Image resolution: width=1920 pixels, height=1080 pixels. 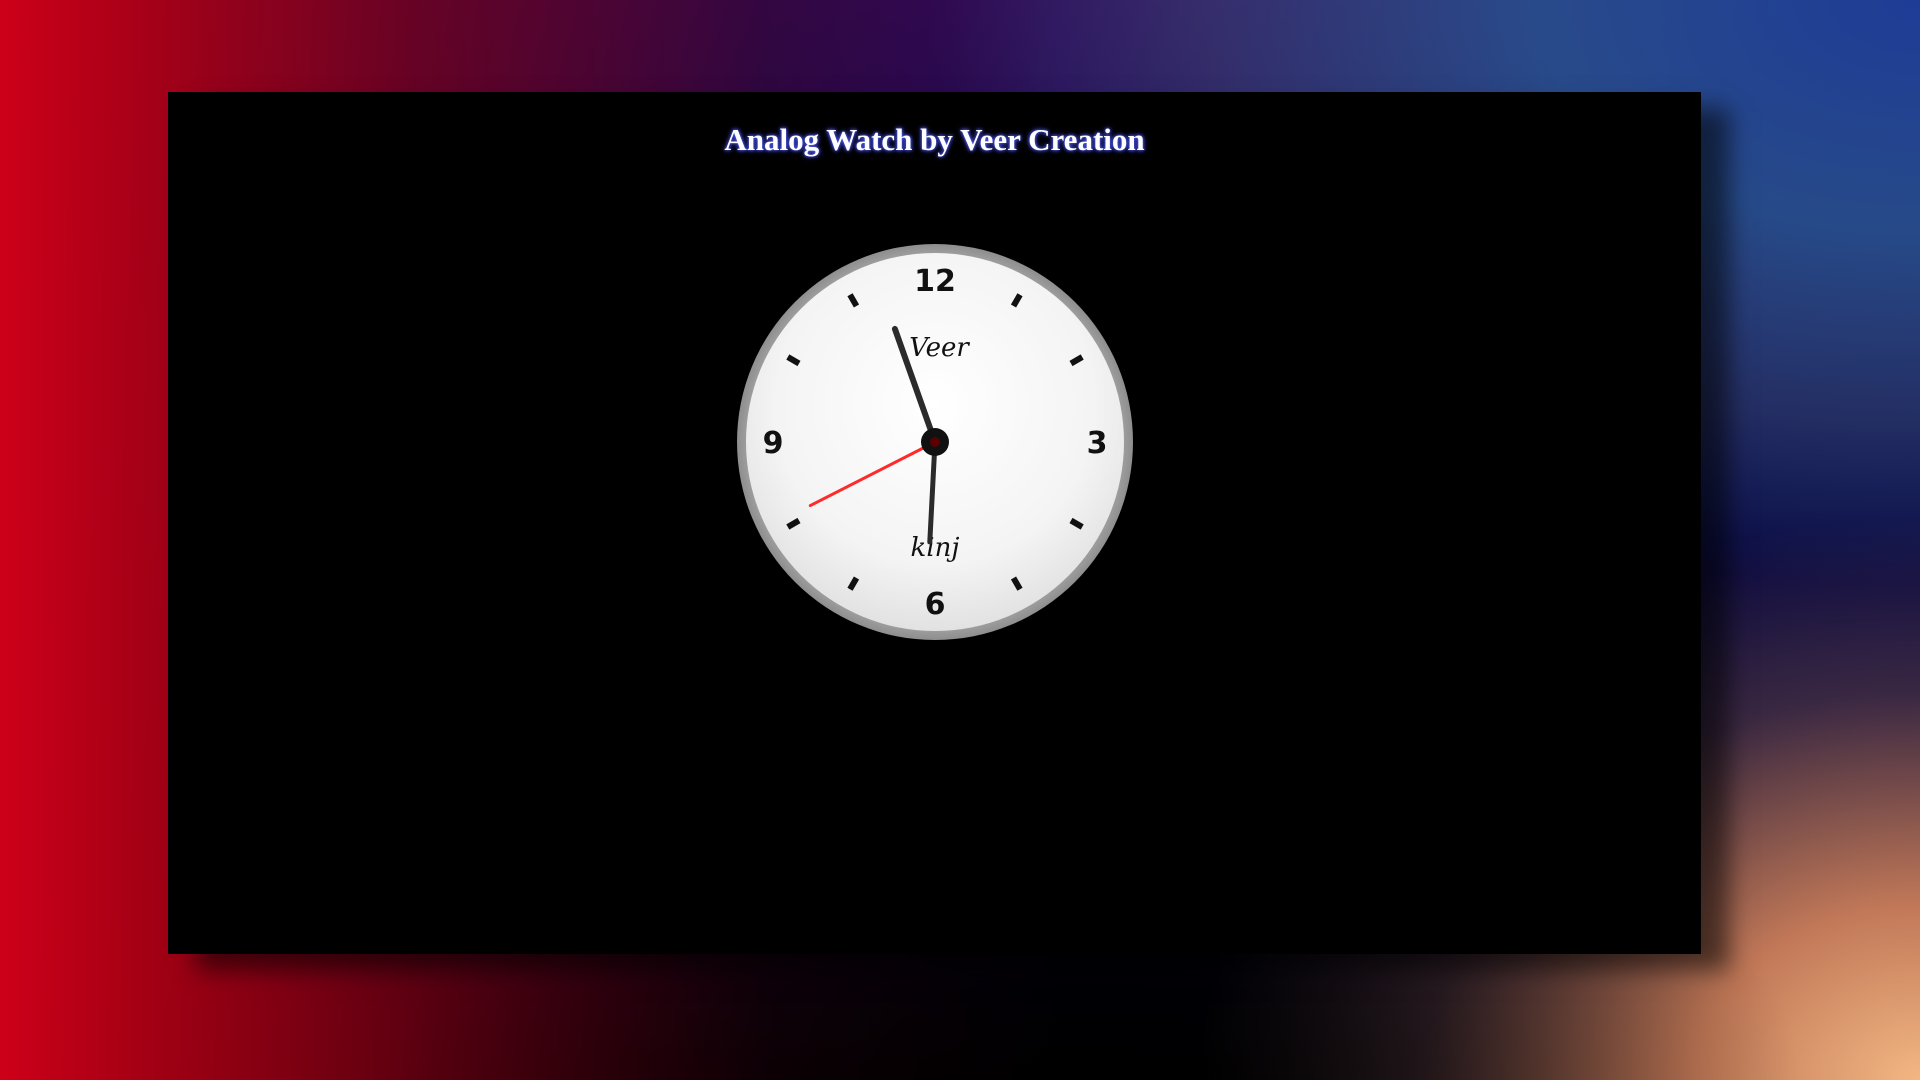 What do you see at coordinates (934, 139) in the screenshot?
I see `page-title: Analog Watch by Veer Creation` at bounding box center [934, 139].